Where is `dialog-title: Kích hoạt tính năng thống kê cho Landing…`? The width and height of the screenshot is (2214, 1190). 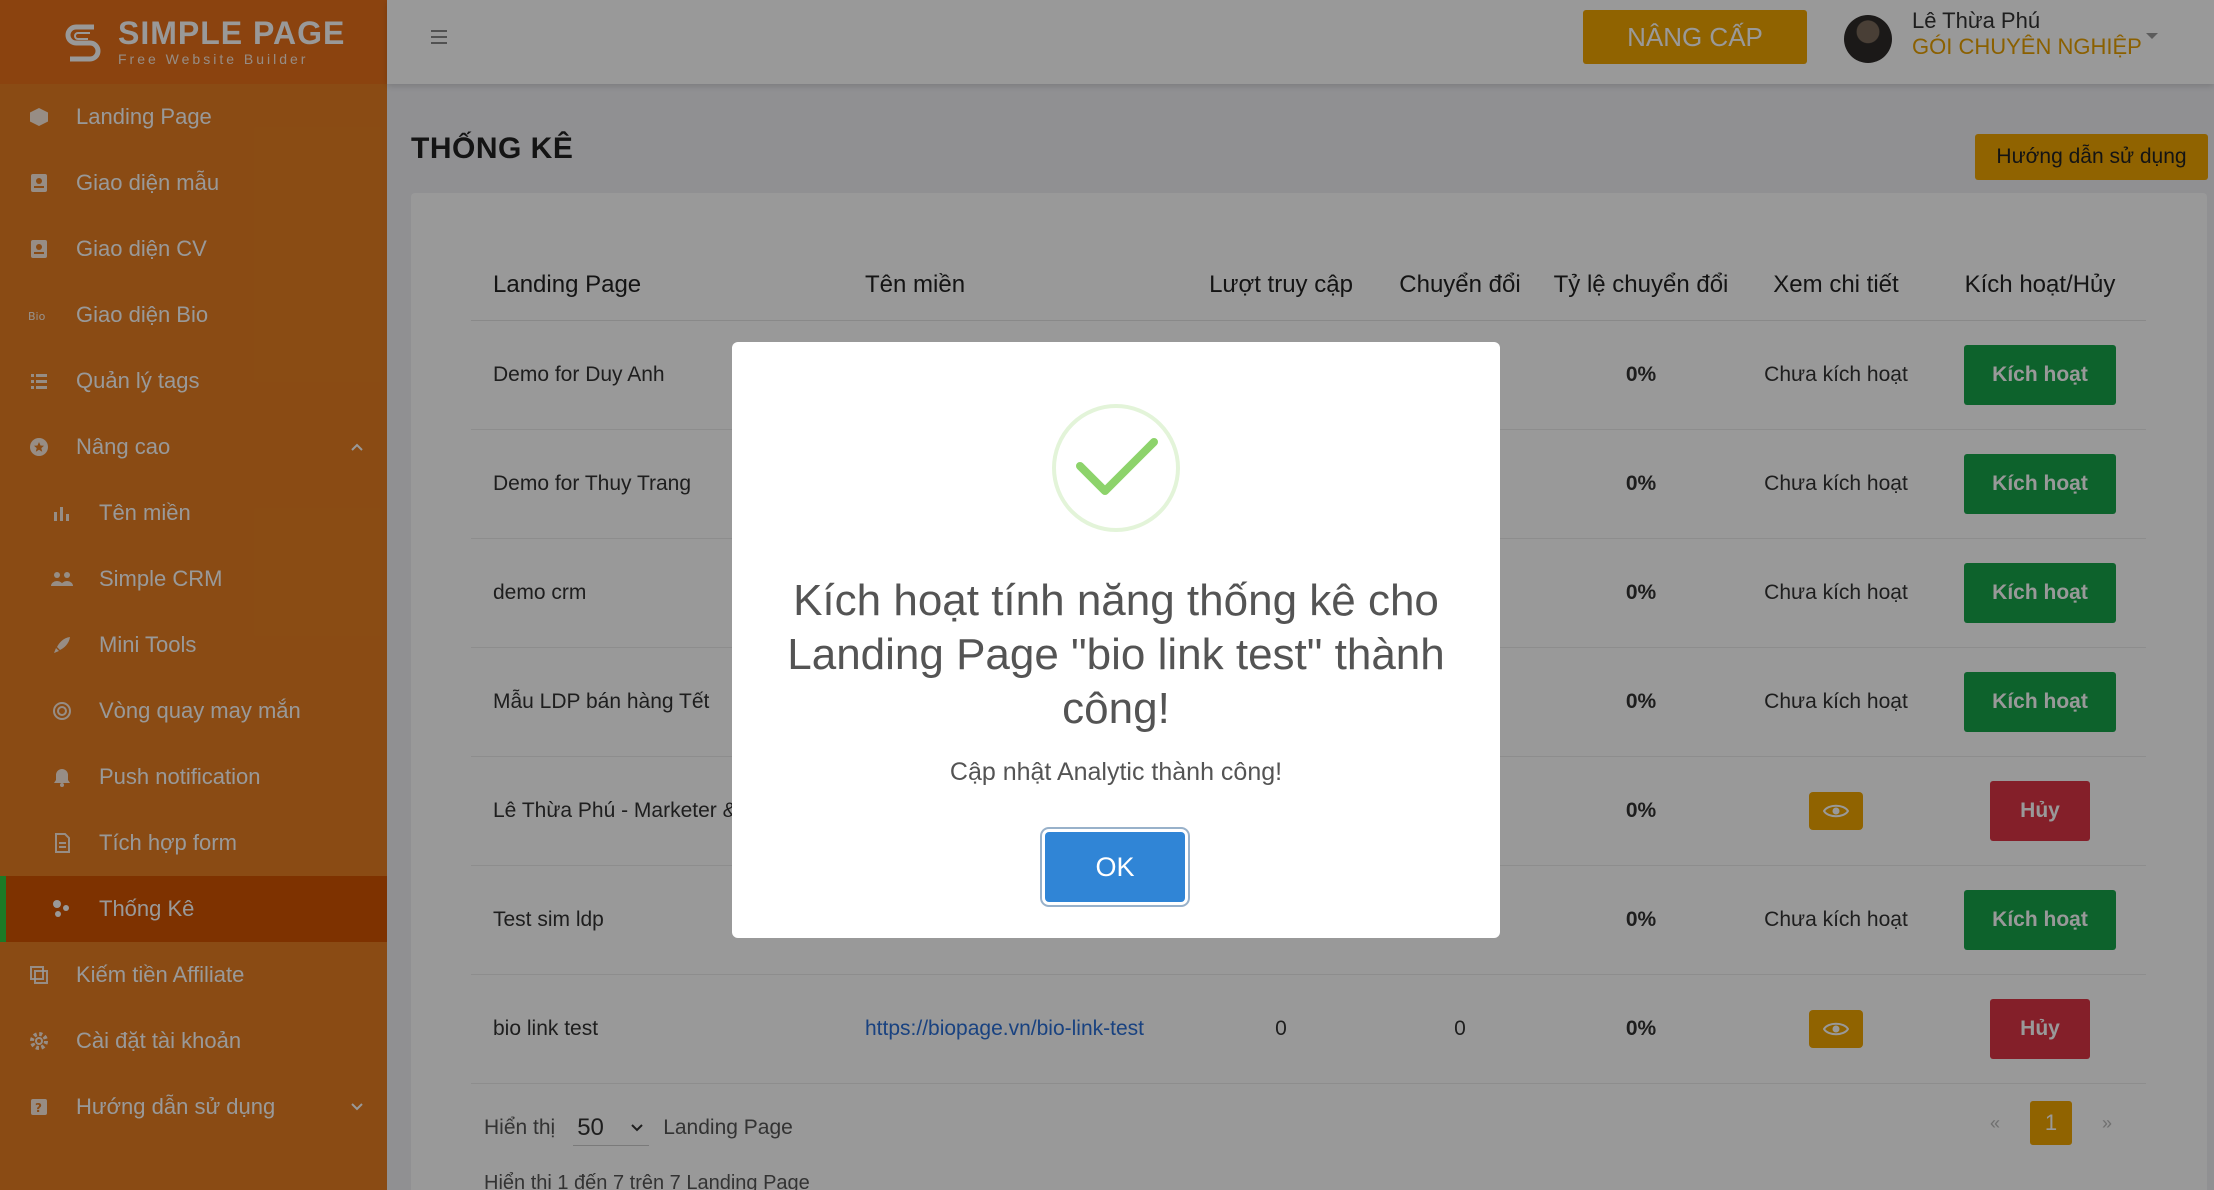
dialog-title: Kích hoạt tính năng thống kê cho Landing… is located at coordinates (1116, 654).